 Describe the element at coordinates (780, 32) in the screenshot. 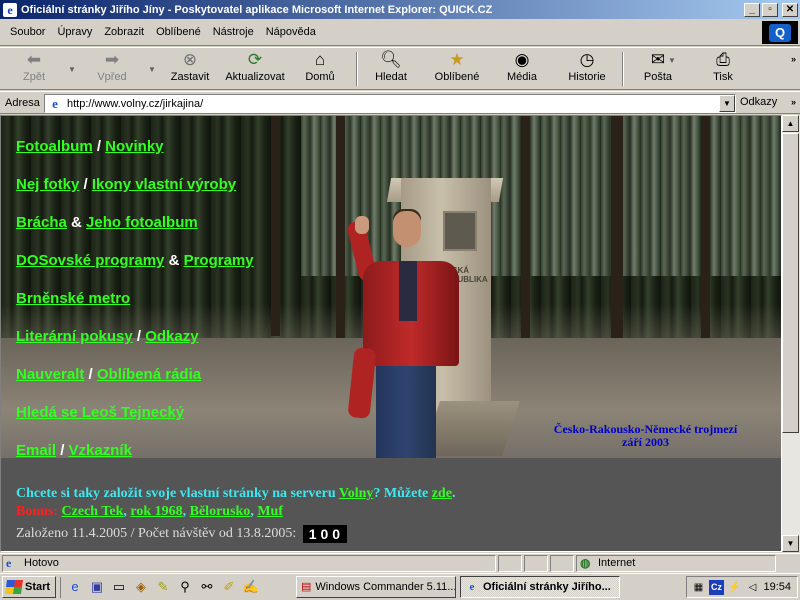

I see `brand-throbber: Q` at that location.